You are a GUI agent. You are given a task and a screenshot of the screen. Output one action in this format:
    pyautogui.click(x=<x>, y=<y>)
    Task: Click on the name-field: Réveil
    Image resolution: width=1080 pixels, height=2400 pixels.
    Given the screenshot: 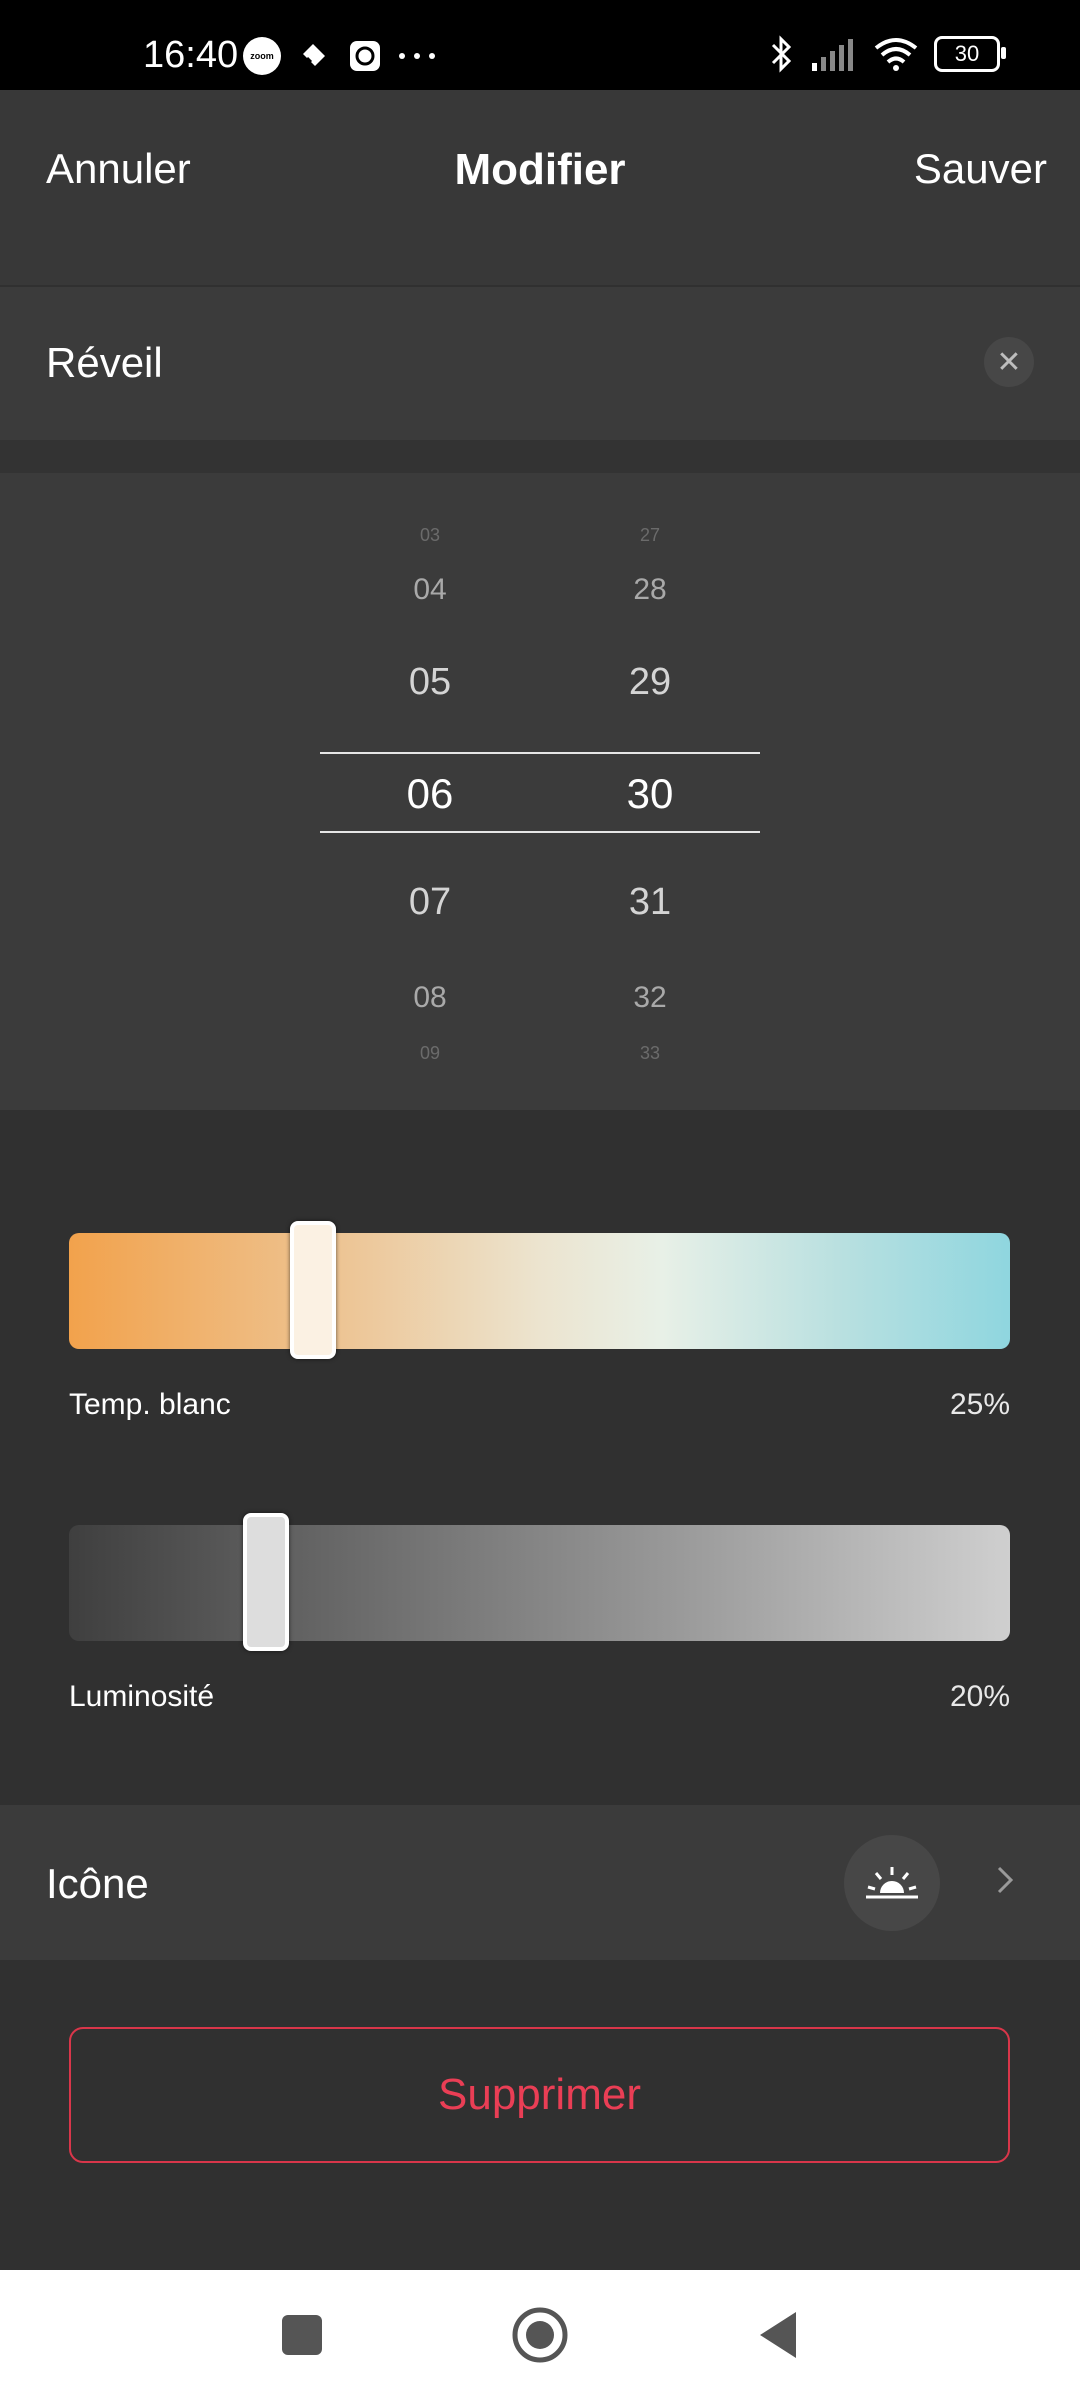 What is the action you would take?
    pyautogui.click(x=104, y=363)
    